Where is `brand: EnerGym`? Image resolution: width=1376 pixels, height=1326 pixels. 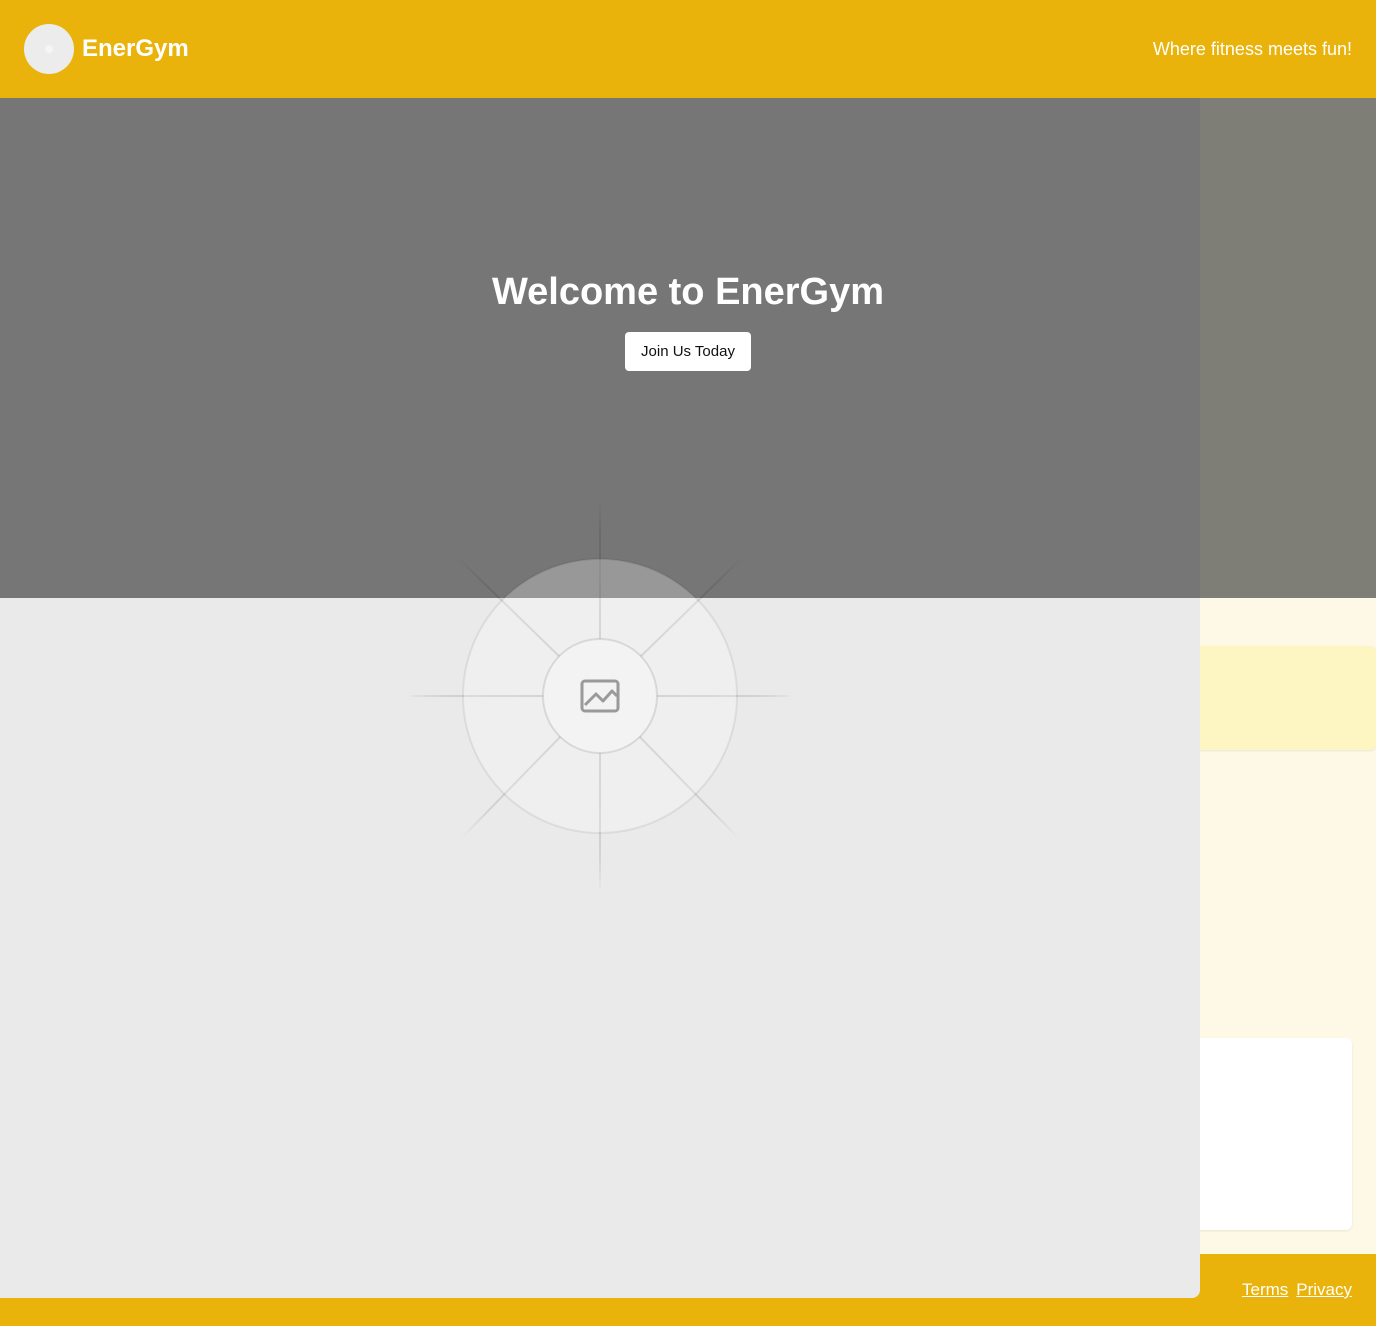 brand: EnerGym is located at coordinates (106, 49).